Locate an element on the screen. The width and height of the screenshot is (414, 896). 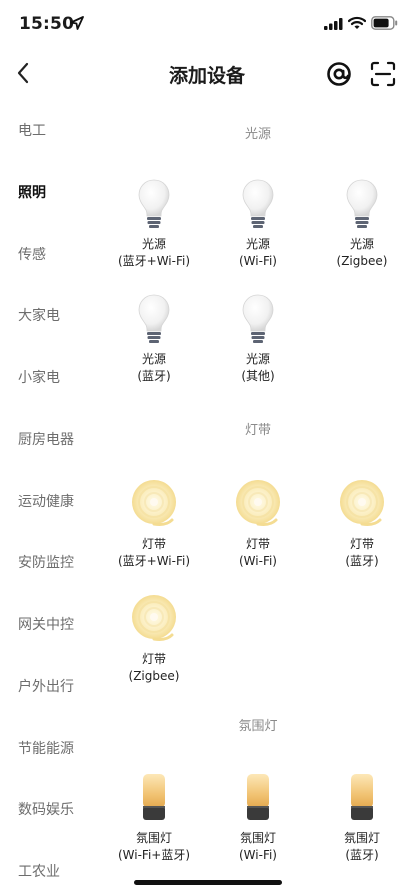
sidebar-item-energy: 节能能源 is located at coordinates (46, 748).